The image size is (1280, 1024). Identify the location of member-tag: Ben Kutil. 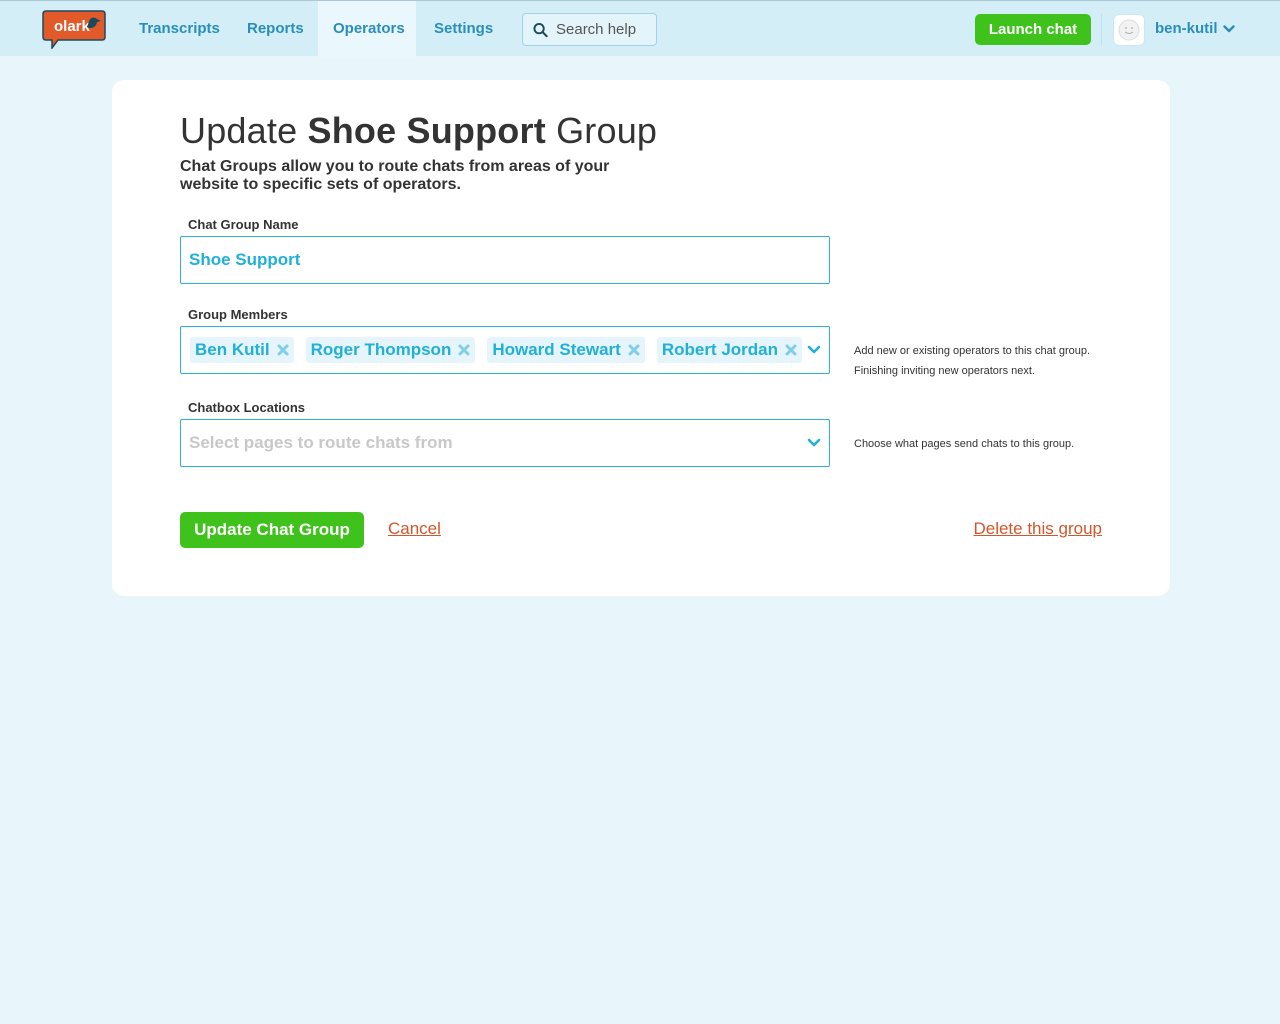
(242, 350).